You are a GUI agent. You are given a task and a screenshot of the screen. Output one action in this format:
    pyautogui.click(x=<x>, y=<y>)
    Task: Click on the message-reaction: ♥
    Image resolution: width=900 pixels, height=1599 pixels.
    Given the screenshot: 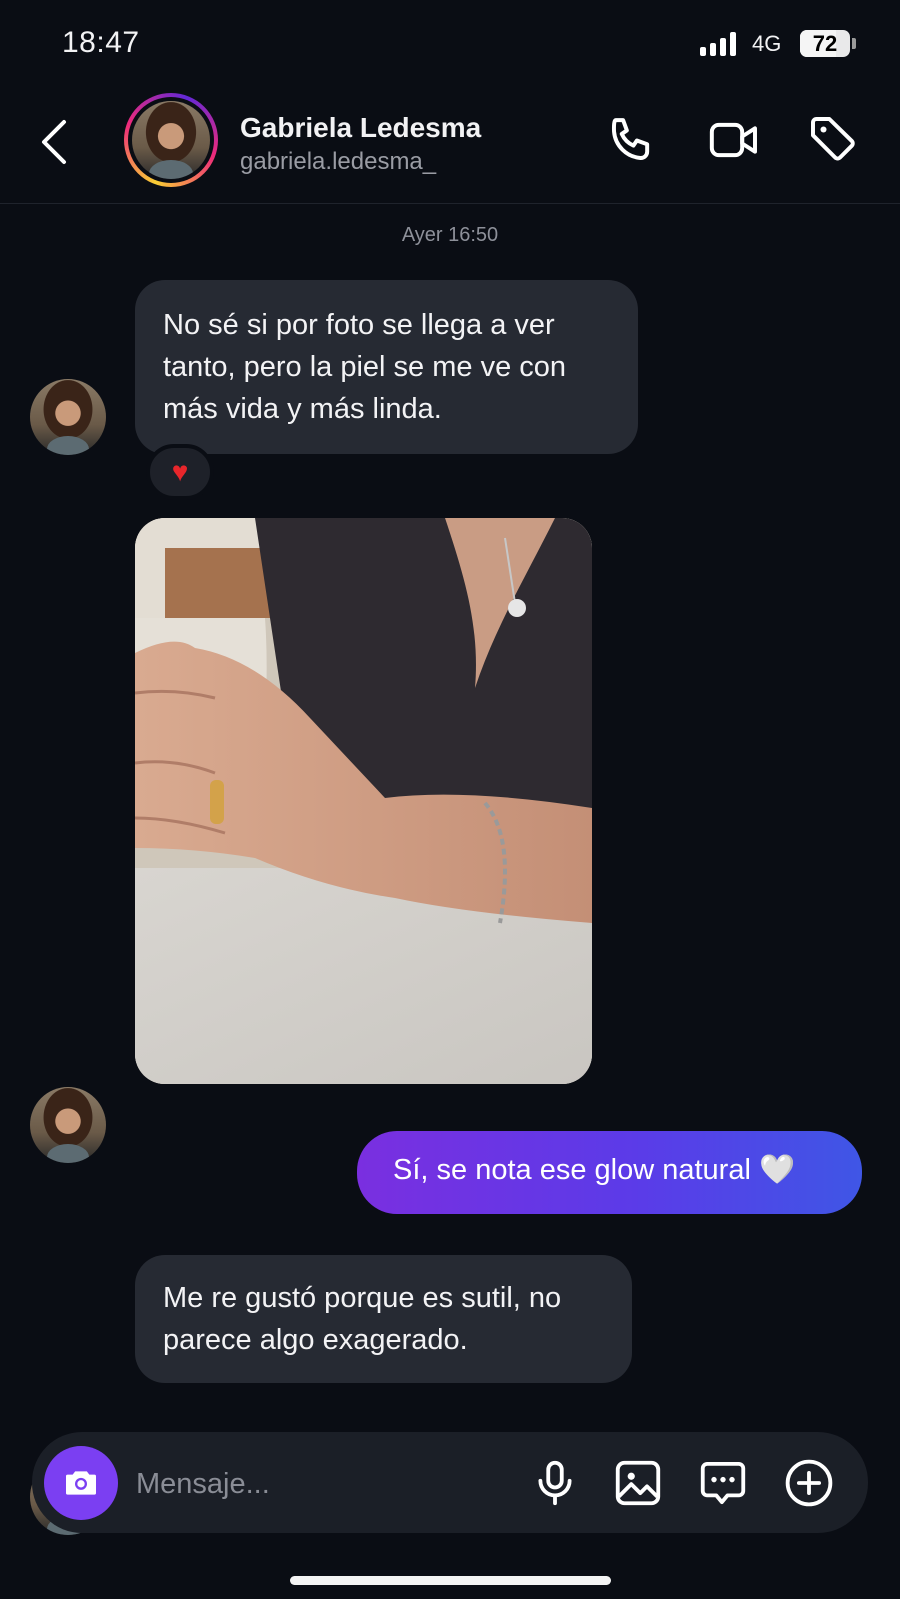 What is the action you would take?
    pyautogui.click(x=180, y=472)
    